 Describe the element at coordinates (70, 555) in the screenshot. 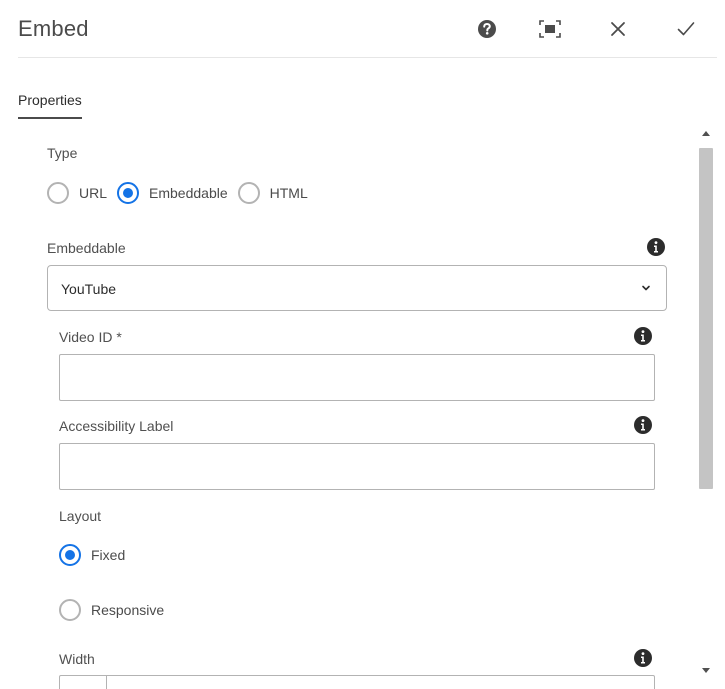

I see `radio-fixed` at that location.